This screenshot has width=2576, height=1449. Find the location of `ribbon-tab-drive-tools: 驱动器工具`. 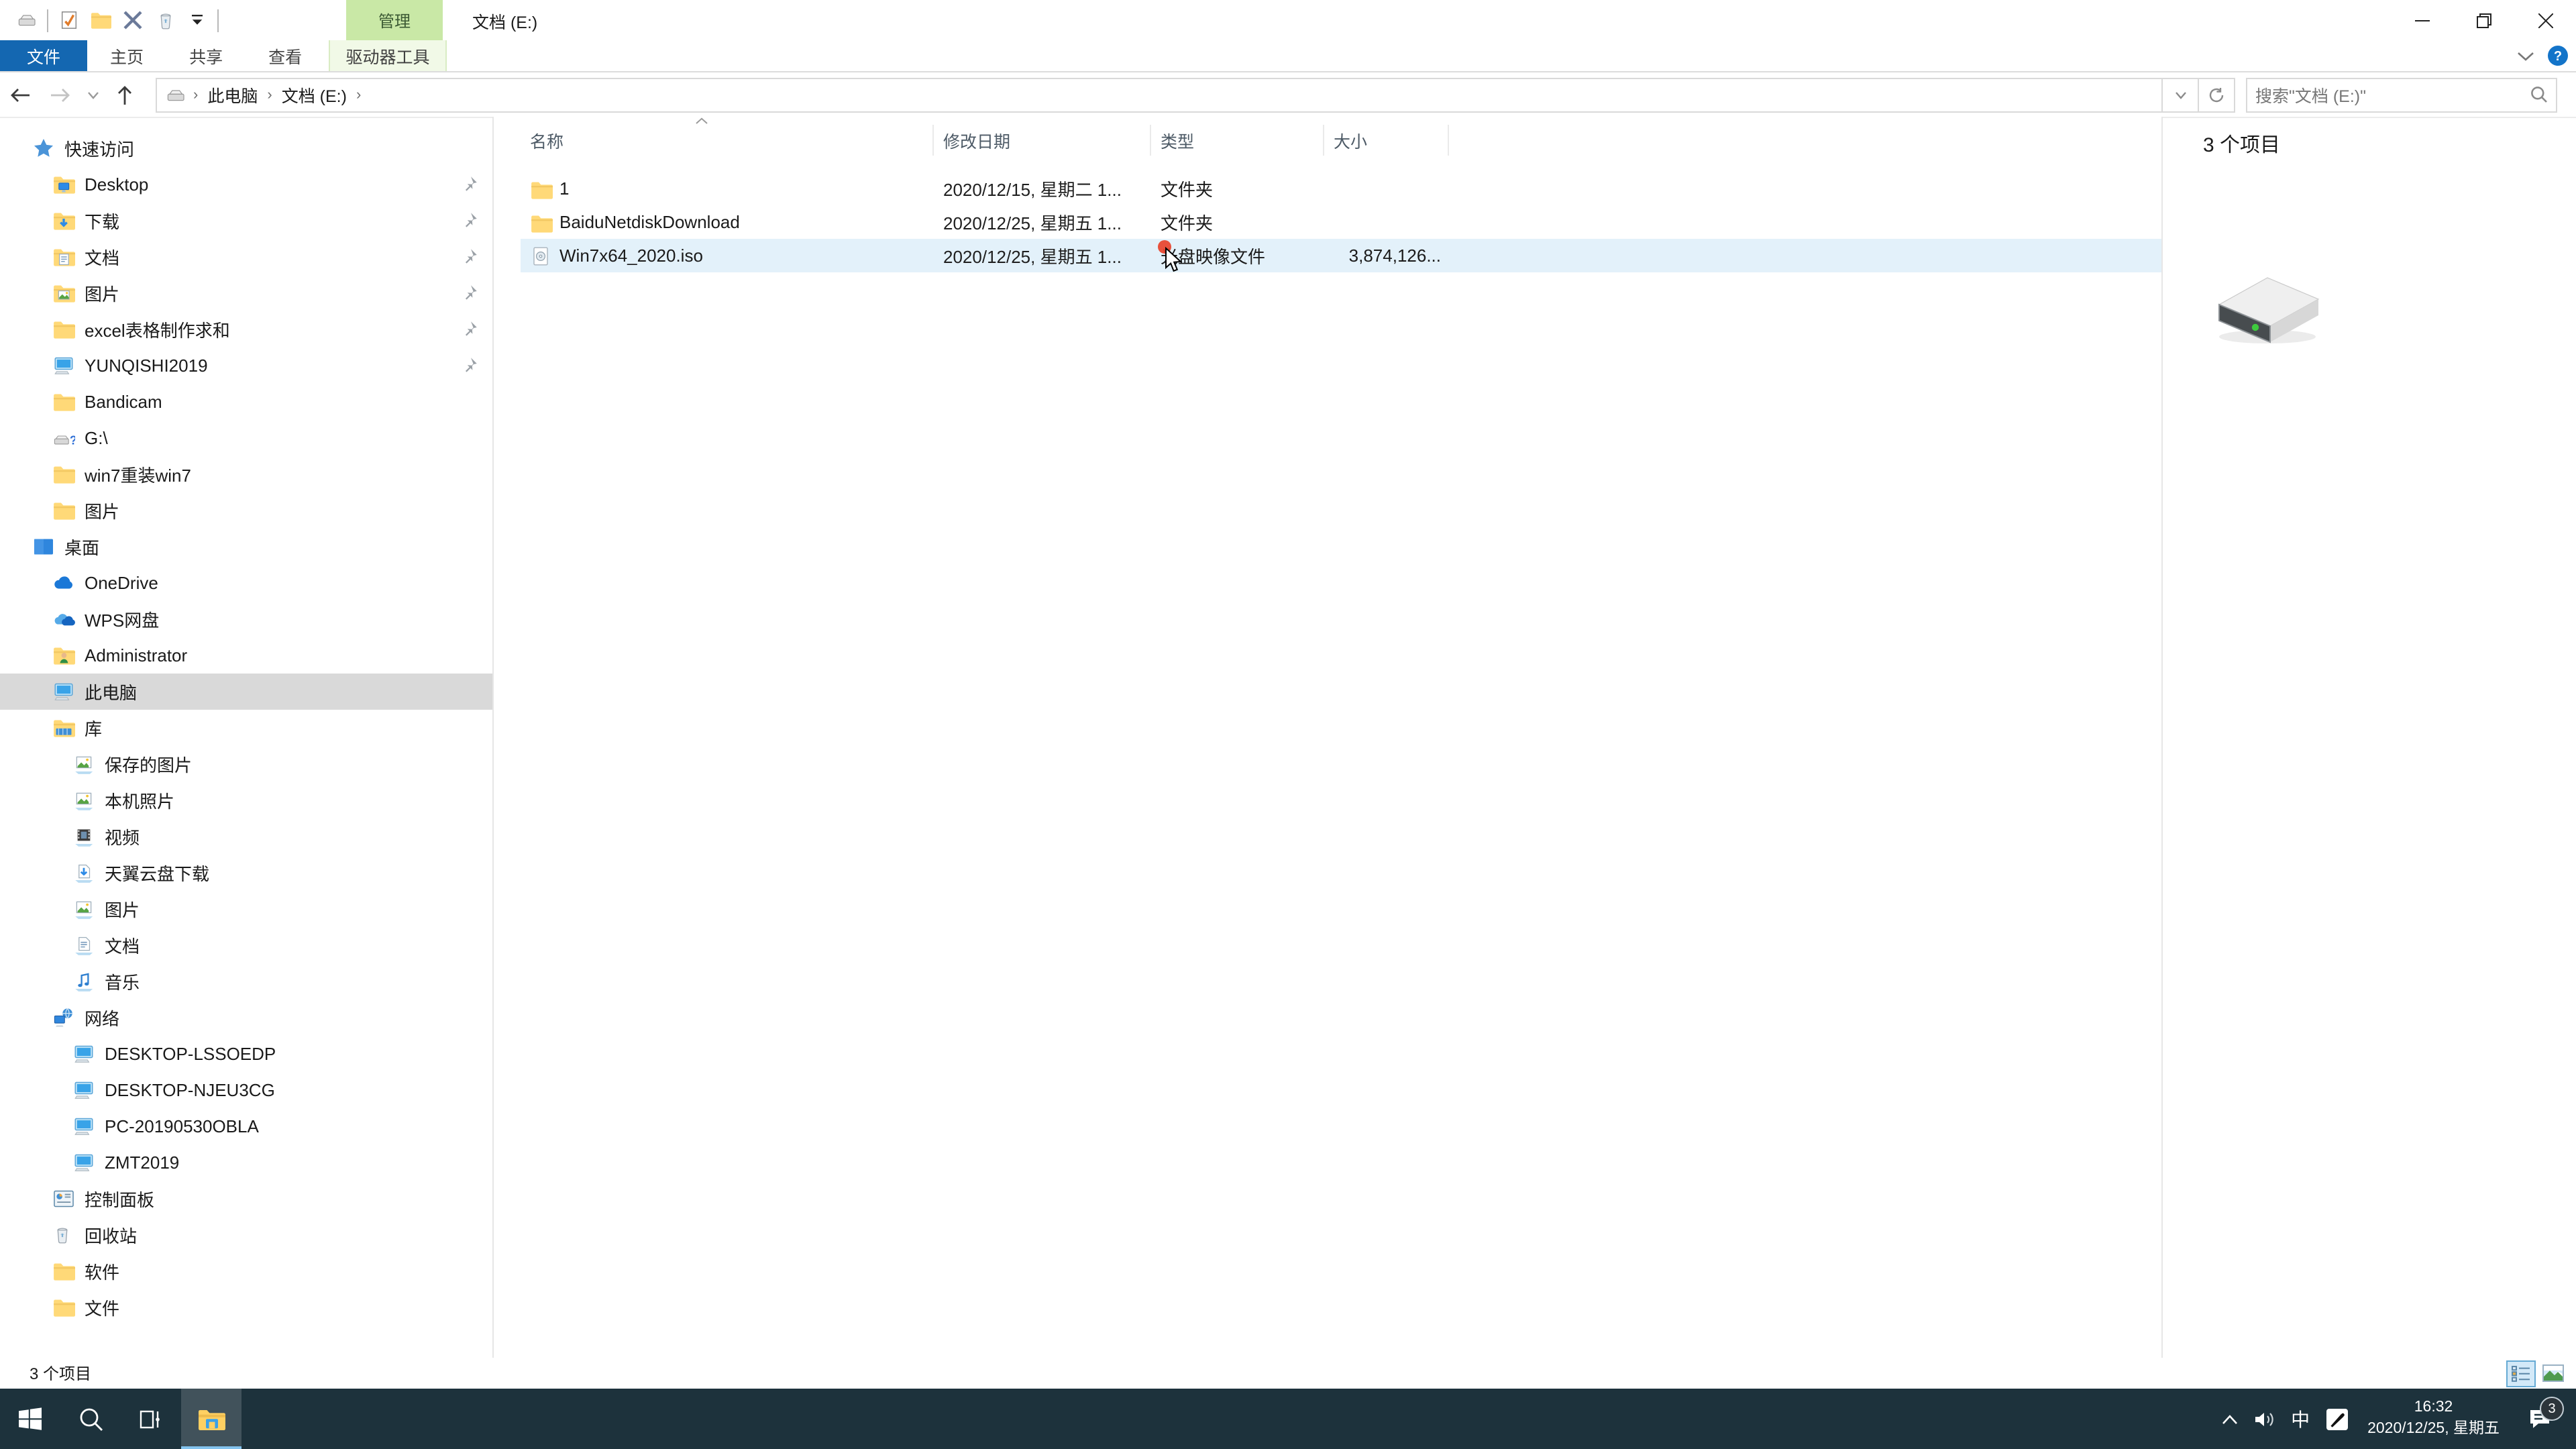

ribbon-tab-drive-tools: 驱动器工具 is located at coordinates (388, 55).